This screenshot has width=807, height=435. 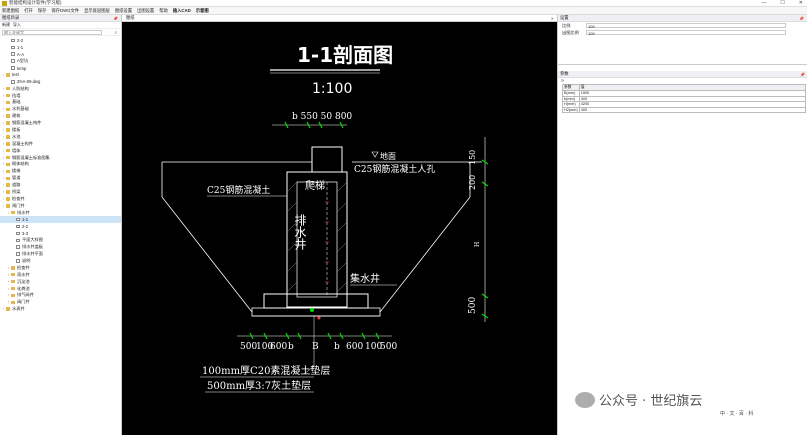 What do you see at coordinates (60, 68) in the screenshot?
I see `tree-item: temp` at bounding box center [60, 68].